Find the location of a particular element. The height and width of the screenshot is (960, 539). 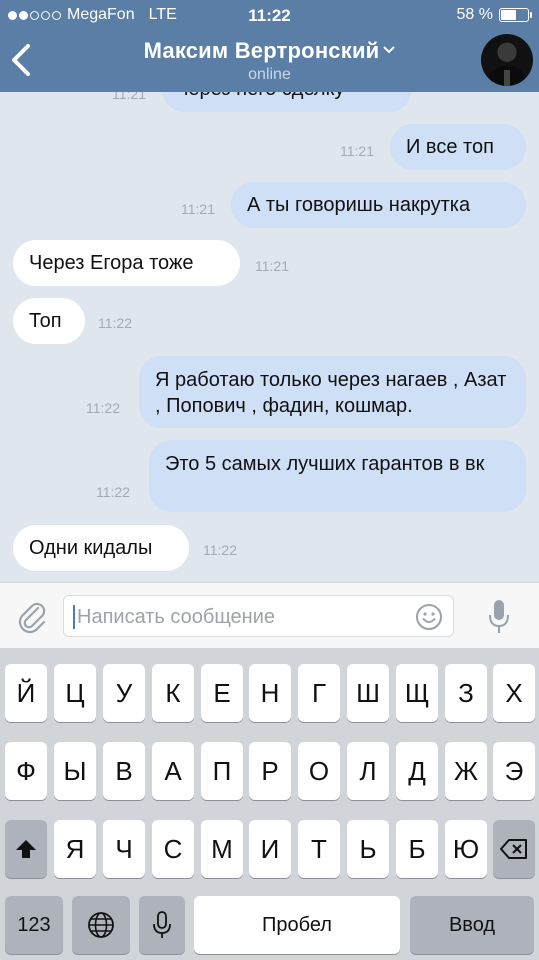

shift-icon is located at coordinates (26, 849).